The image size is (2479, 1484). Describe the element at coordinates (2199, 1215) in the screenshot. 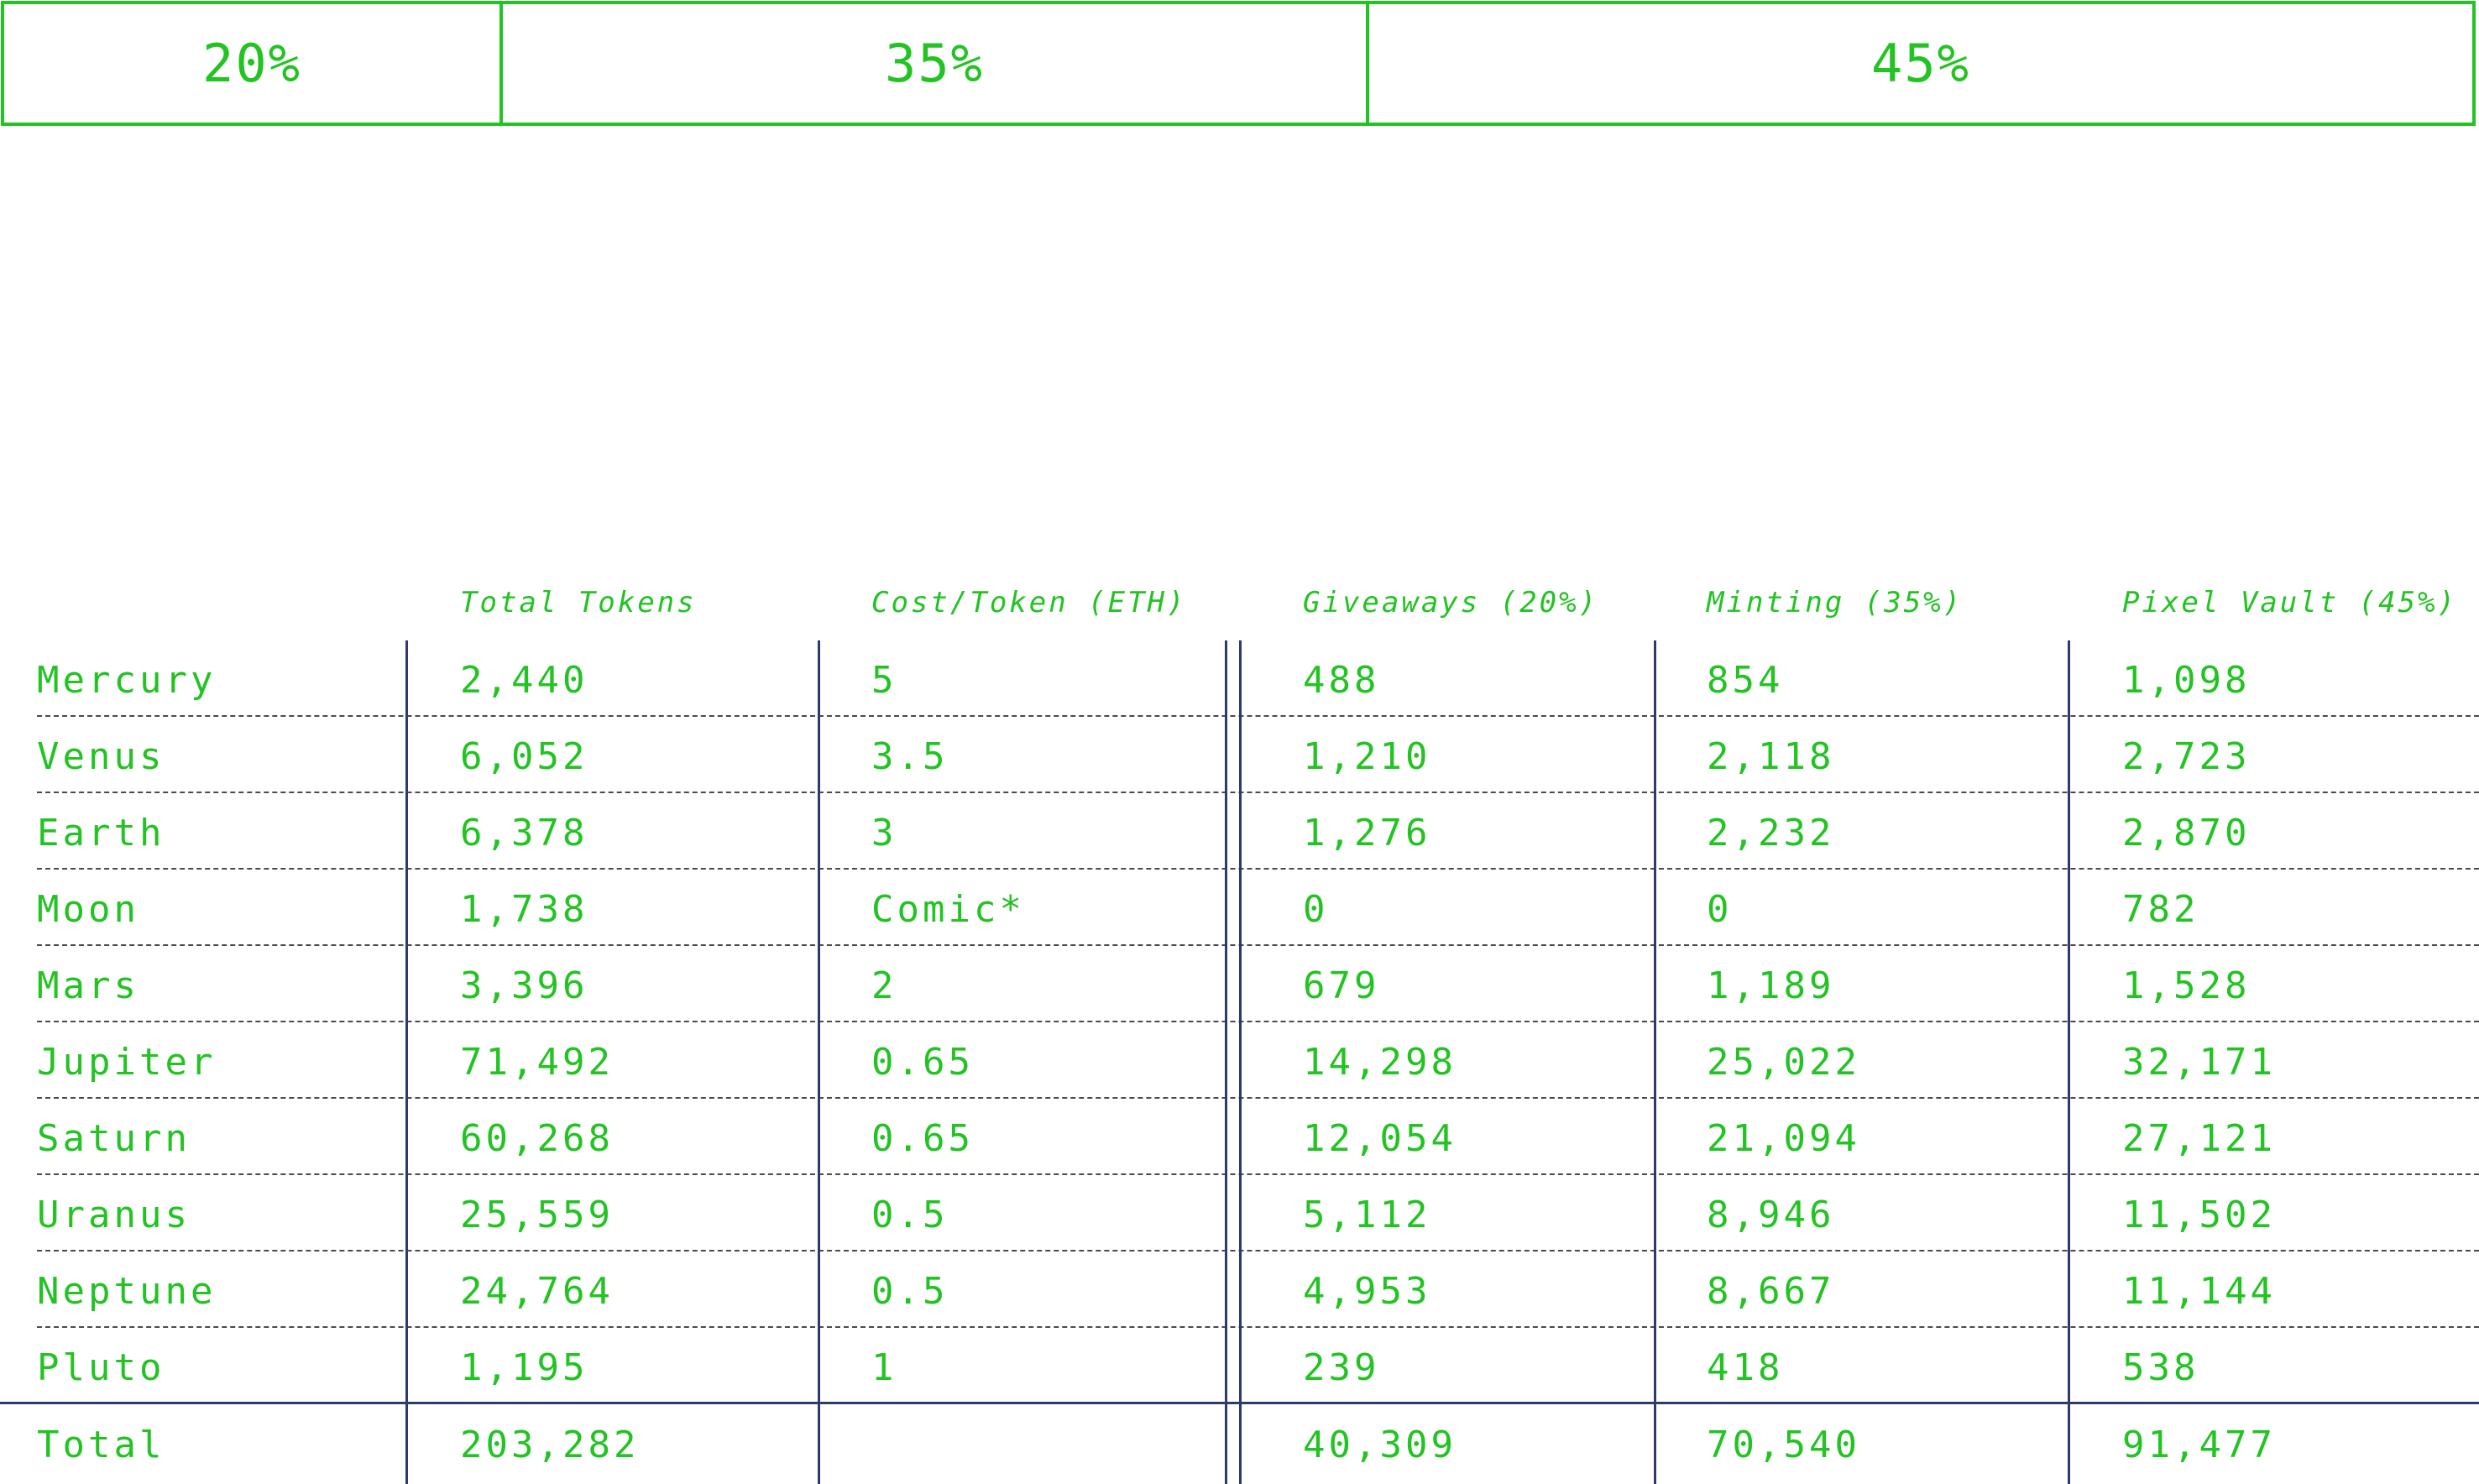

I see `table-cell: 11,502` at that location.